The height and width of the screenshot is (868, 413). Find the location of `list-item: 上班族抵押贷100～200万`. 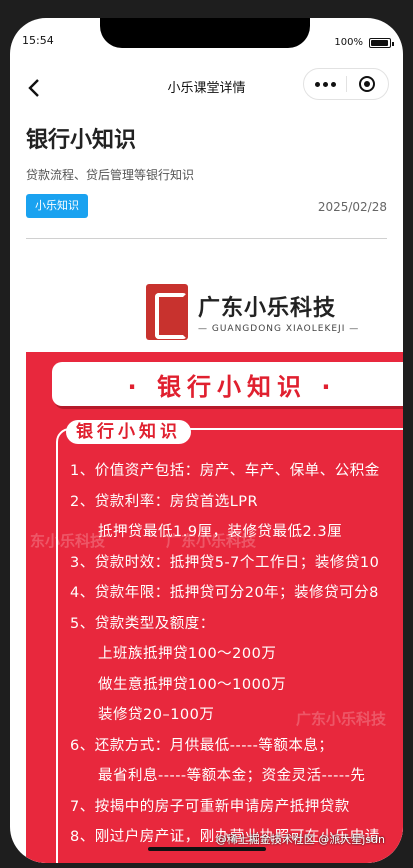

list-item: 上班族抵押贷100～200万 is located at coordinates (187, 654).